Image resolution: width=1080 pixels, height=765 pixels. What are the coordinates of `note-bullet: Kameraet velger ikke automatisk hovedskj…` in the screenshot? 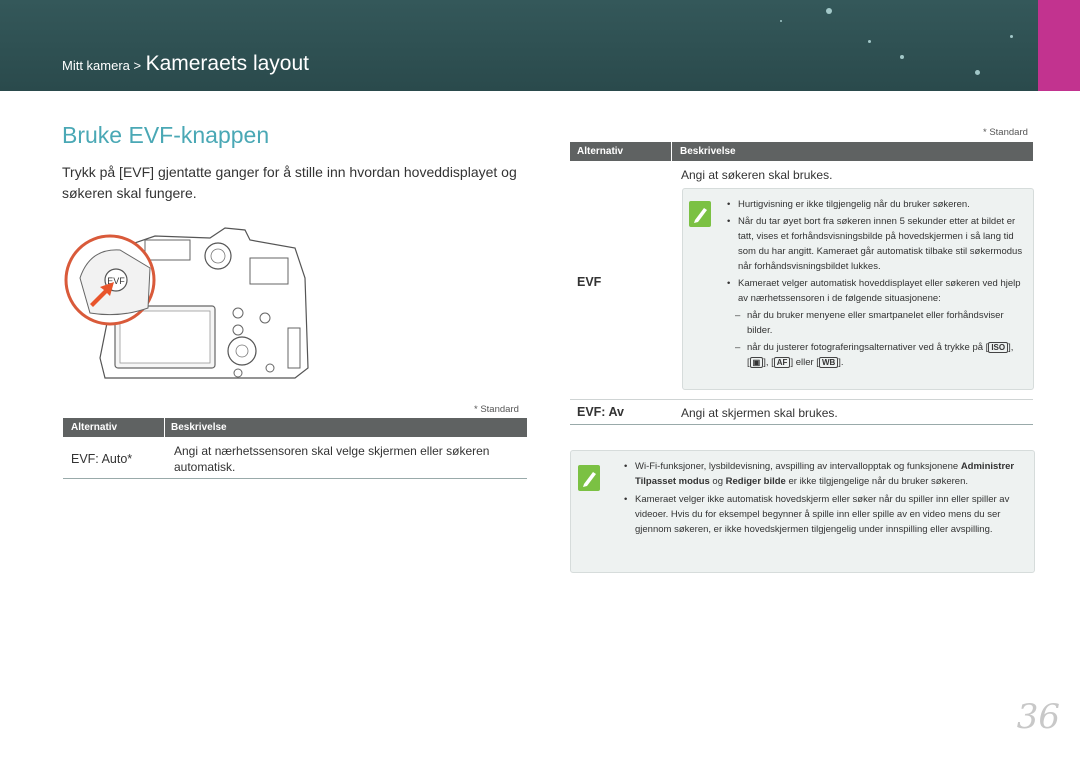 It's located at (821, 514).